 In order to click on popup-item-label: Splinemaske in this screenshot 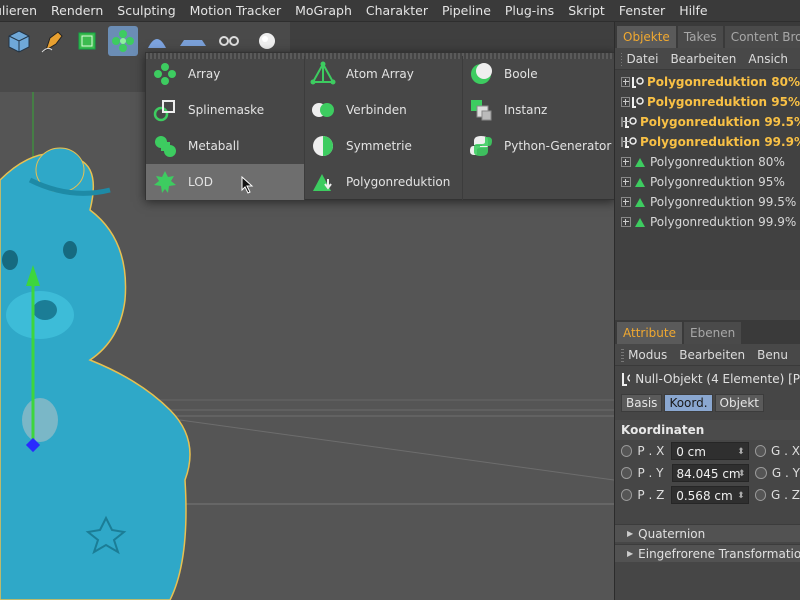, I will do `click(226, 110)`.